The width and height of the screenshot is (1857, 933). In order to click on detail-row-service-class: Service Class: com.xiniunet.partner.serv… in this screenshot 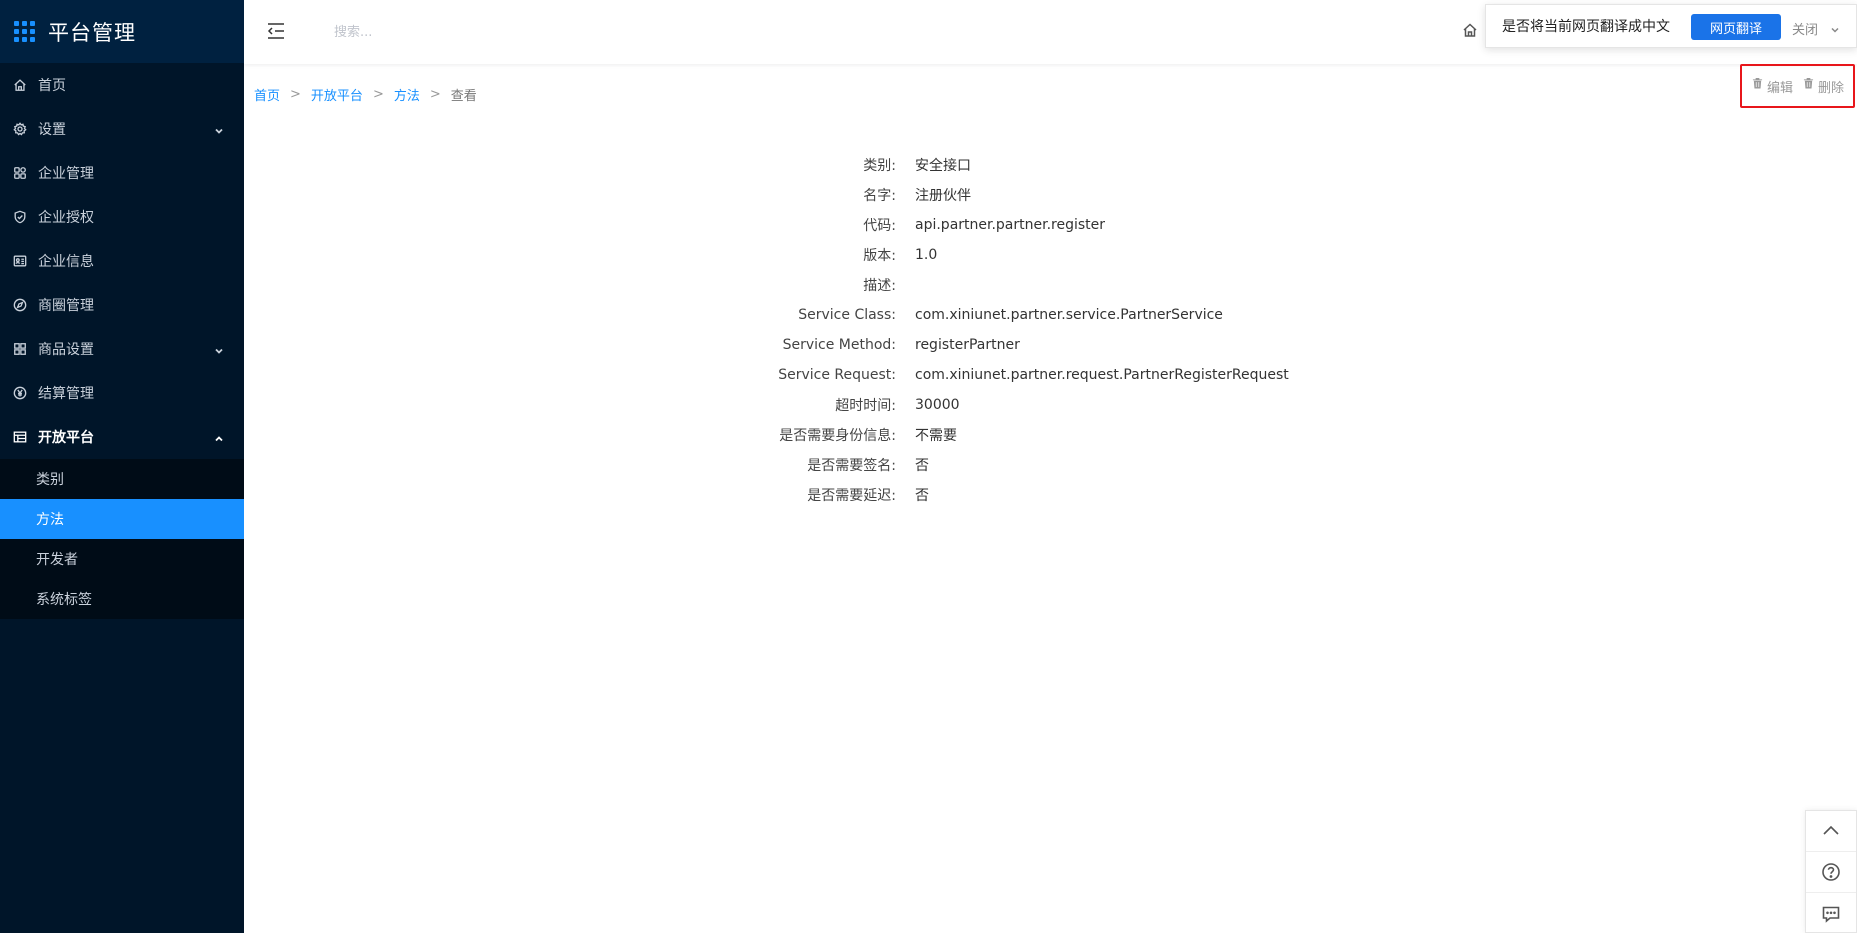, I will do `click(1029, 315)`.